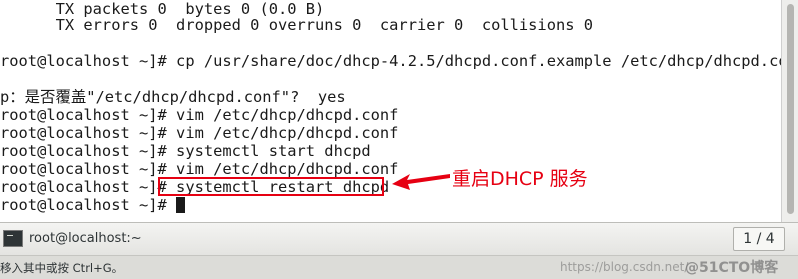  I want to click on terminal-line: p：是否覆盖"/etc/dhcp/dhcpd.conf"? yes, so click(173, 97).